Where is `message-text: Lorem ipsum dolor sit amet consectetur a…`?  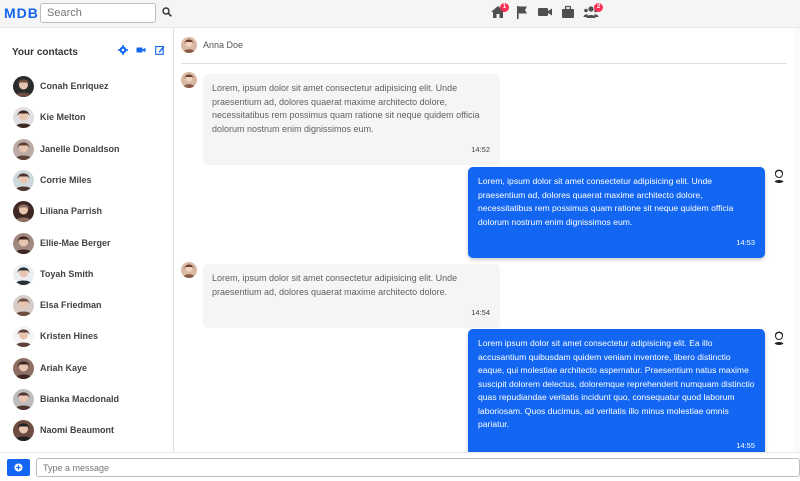 message-text: Lorem ipsum dolor sit amet consectetur a… is located at coordinates (616, 383).